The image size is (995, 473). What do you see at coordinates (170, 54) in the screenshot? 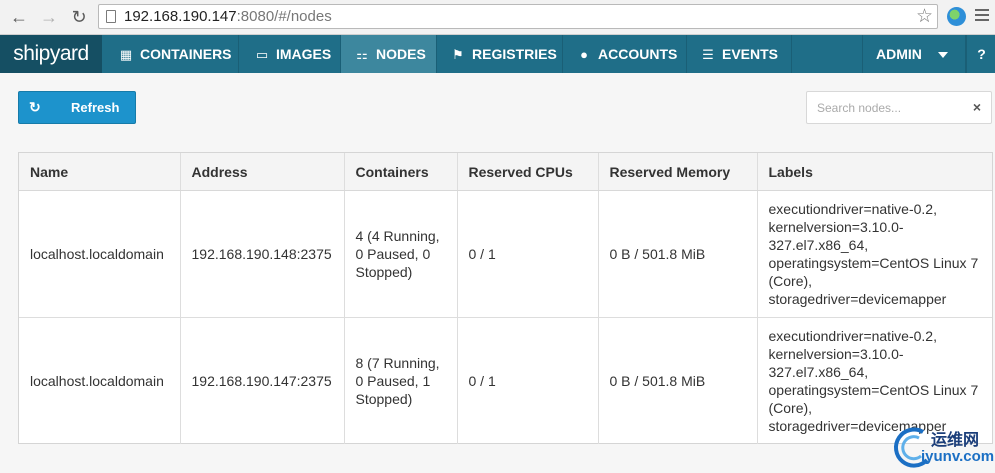
I see `nav-containers: ▦ CONTAINERS` at bounding box center [170, 54].